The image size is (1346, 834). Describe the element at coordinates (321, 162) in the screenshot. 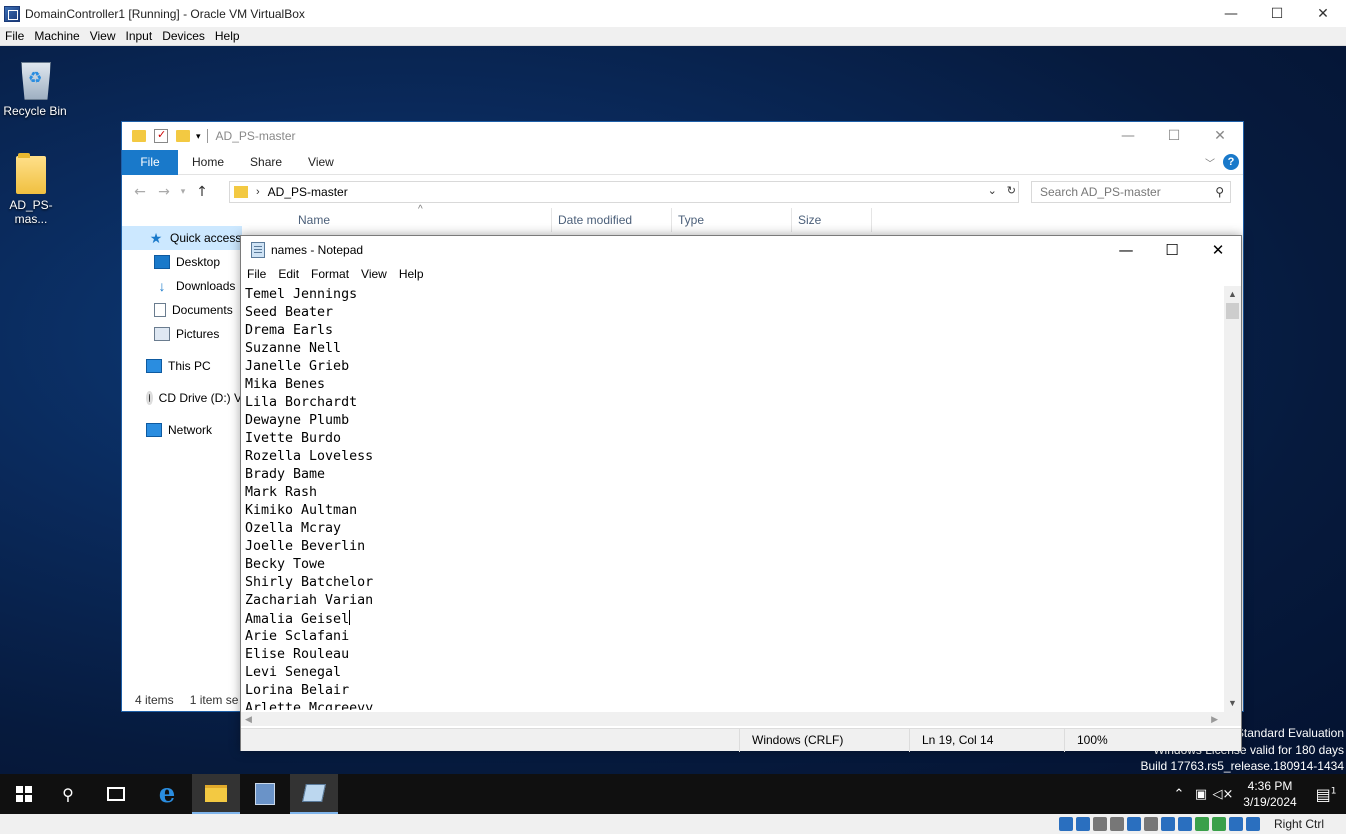

I see `tab-view: View` at that location.